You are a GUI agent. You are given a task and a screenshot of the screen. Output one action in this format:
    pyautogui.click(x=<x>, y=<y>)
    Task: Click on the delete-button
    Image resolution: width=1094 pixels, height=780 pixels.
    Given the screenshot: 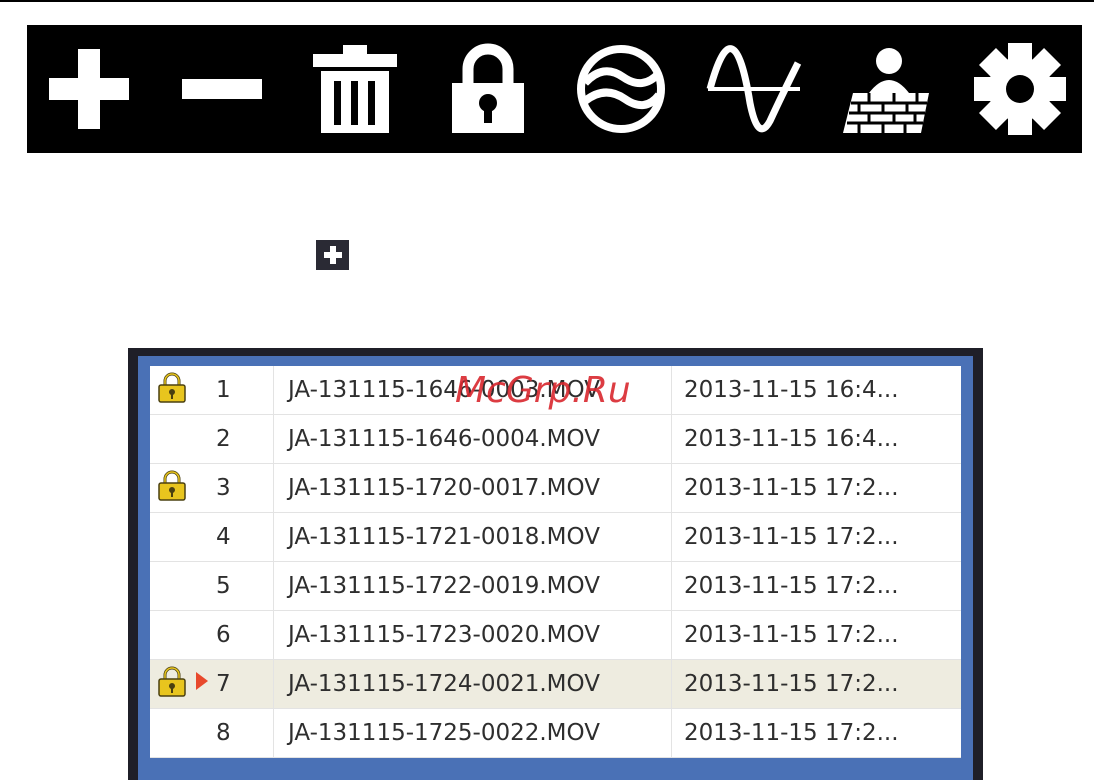 What is the action you would take?
    pyautogui.click(x=355, y=89)
    